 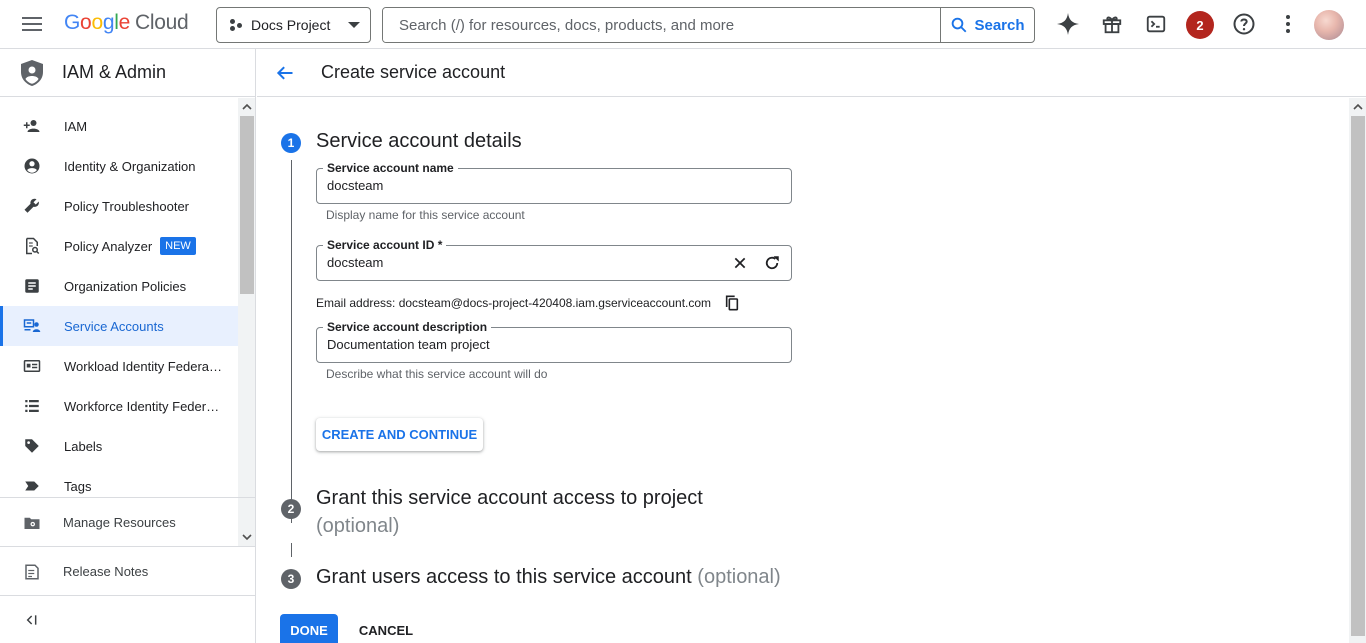 I want to click on document-search-icon, so click(x=32, y=246).